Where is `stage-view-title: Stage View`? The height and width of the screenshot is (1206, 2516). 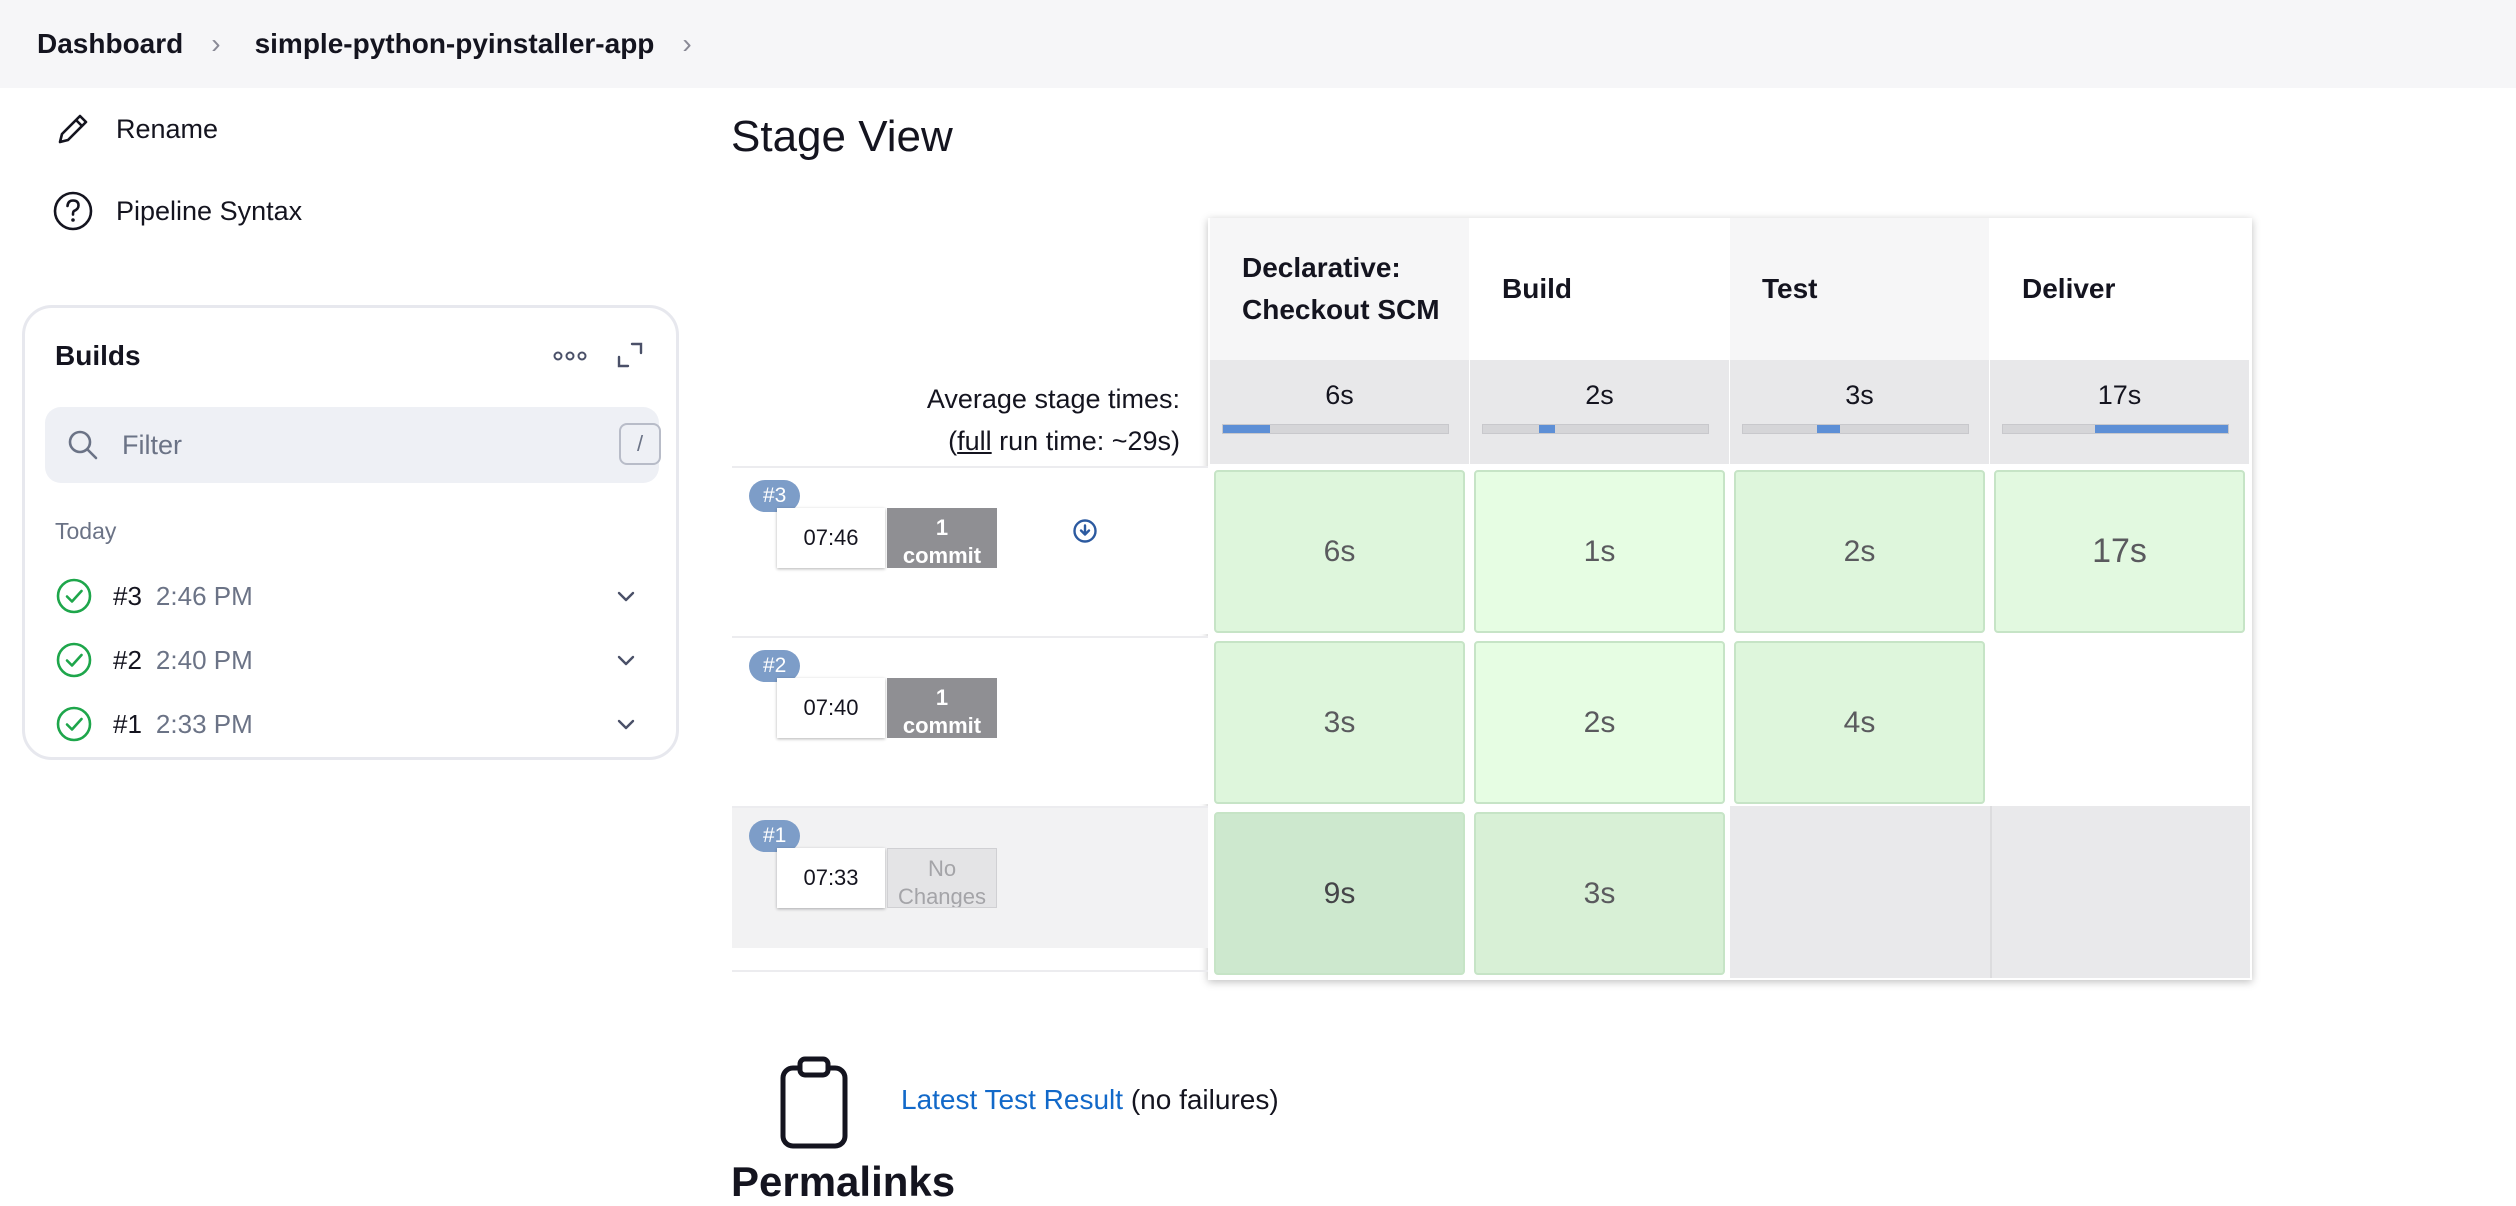 stage-view-title: Stage View is located at coordinates (842, 136).